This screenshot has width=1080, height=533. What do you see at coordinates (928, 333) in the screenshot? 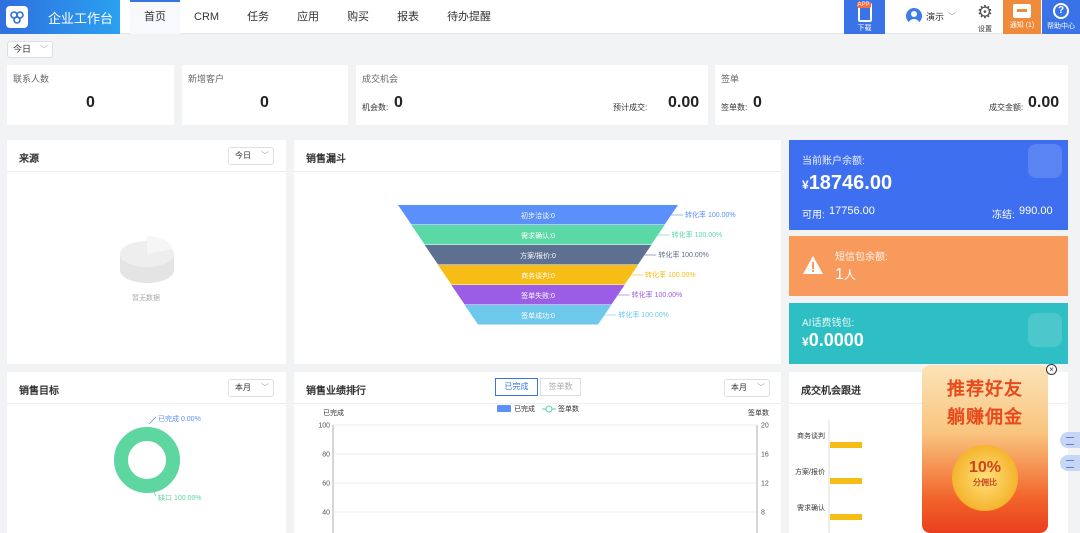
I see `ai-wallet-card: AI话费钱包: ¥0.0000` at bounding box center [928, 333].